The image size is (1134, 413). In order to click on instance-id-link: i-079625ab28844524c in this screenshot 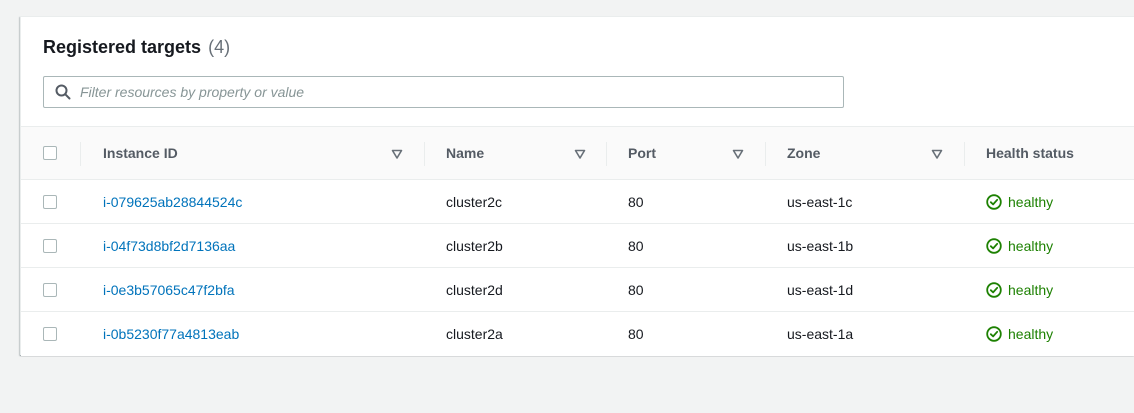, I will do `click(172, 202)`.